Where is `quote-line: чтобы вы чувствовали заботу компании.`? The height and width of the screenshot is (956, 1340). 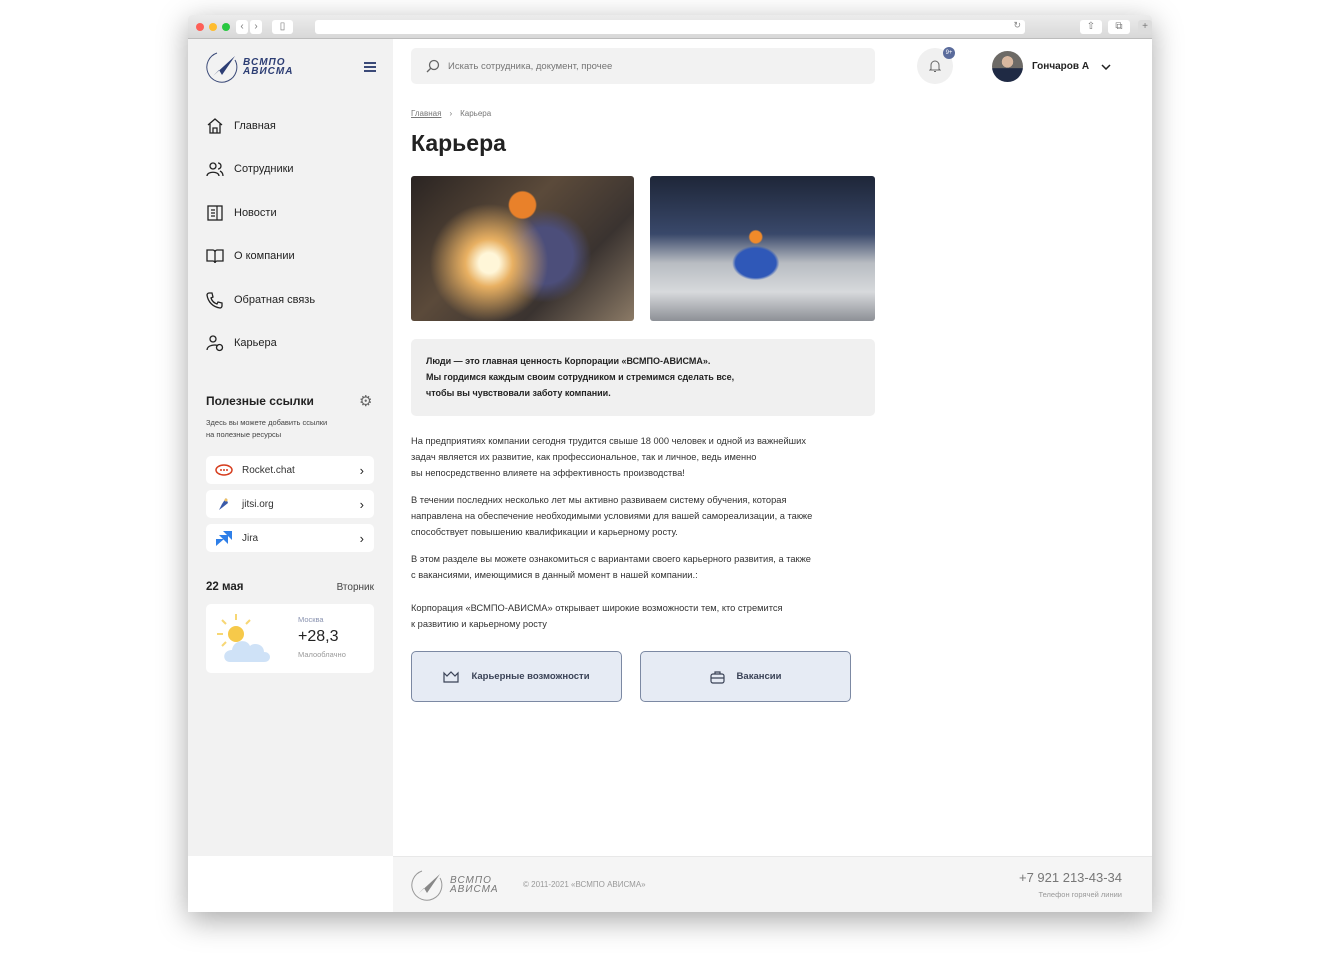
quote-line: чтобы вы чувствовали заботу компании. is located at coordinates (518, 393).